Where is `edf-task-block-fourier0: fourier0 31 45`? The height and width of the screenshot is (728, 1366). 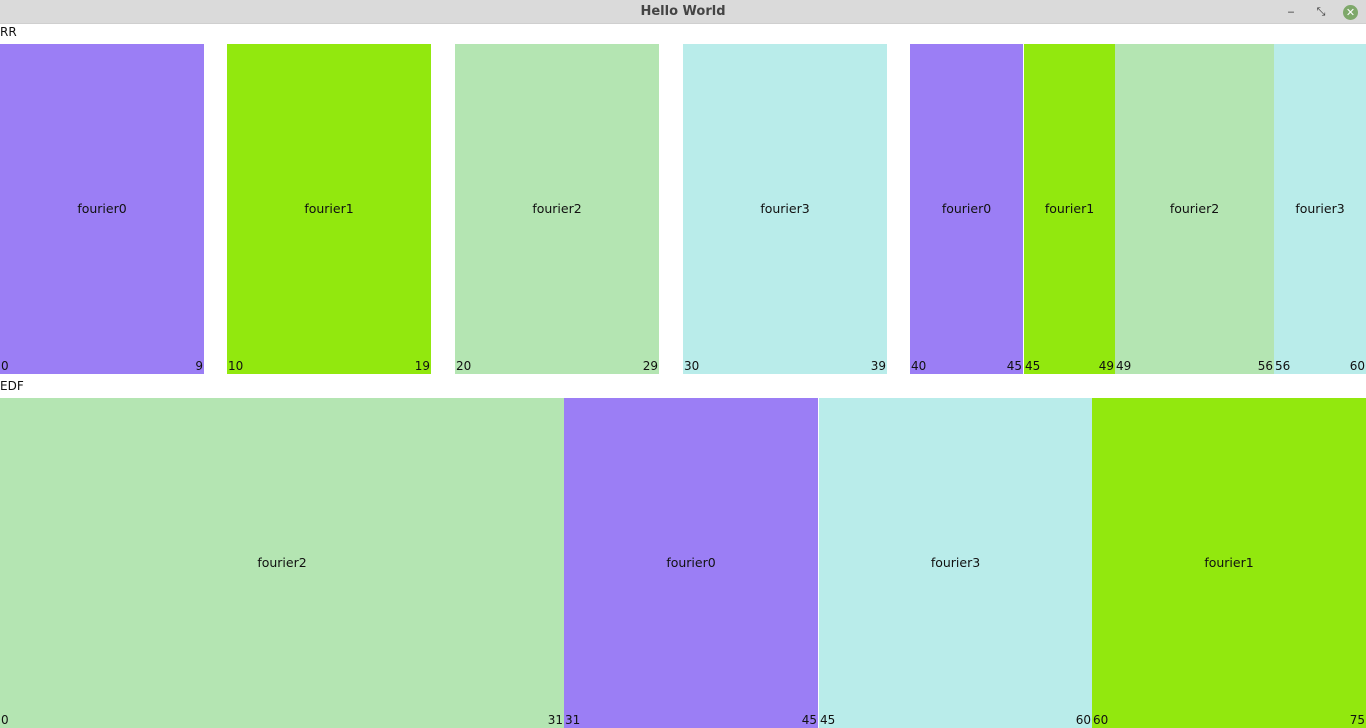 edf-task-block-fourier0: fourier0 31 45 is located at coordinates (691, 563).